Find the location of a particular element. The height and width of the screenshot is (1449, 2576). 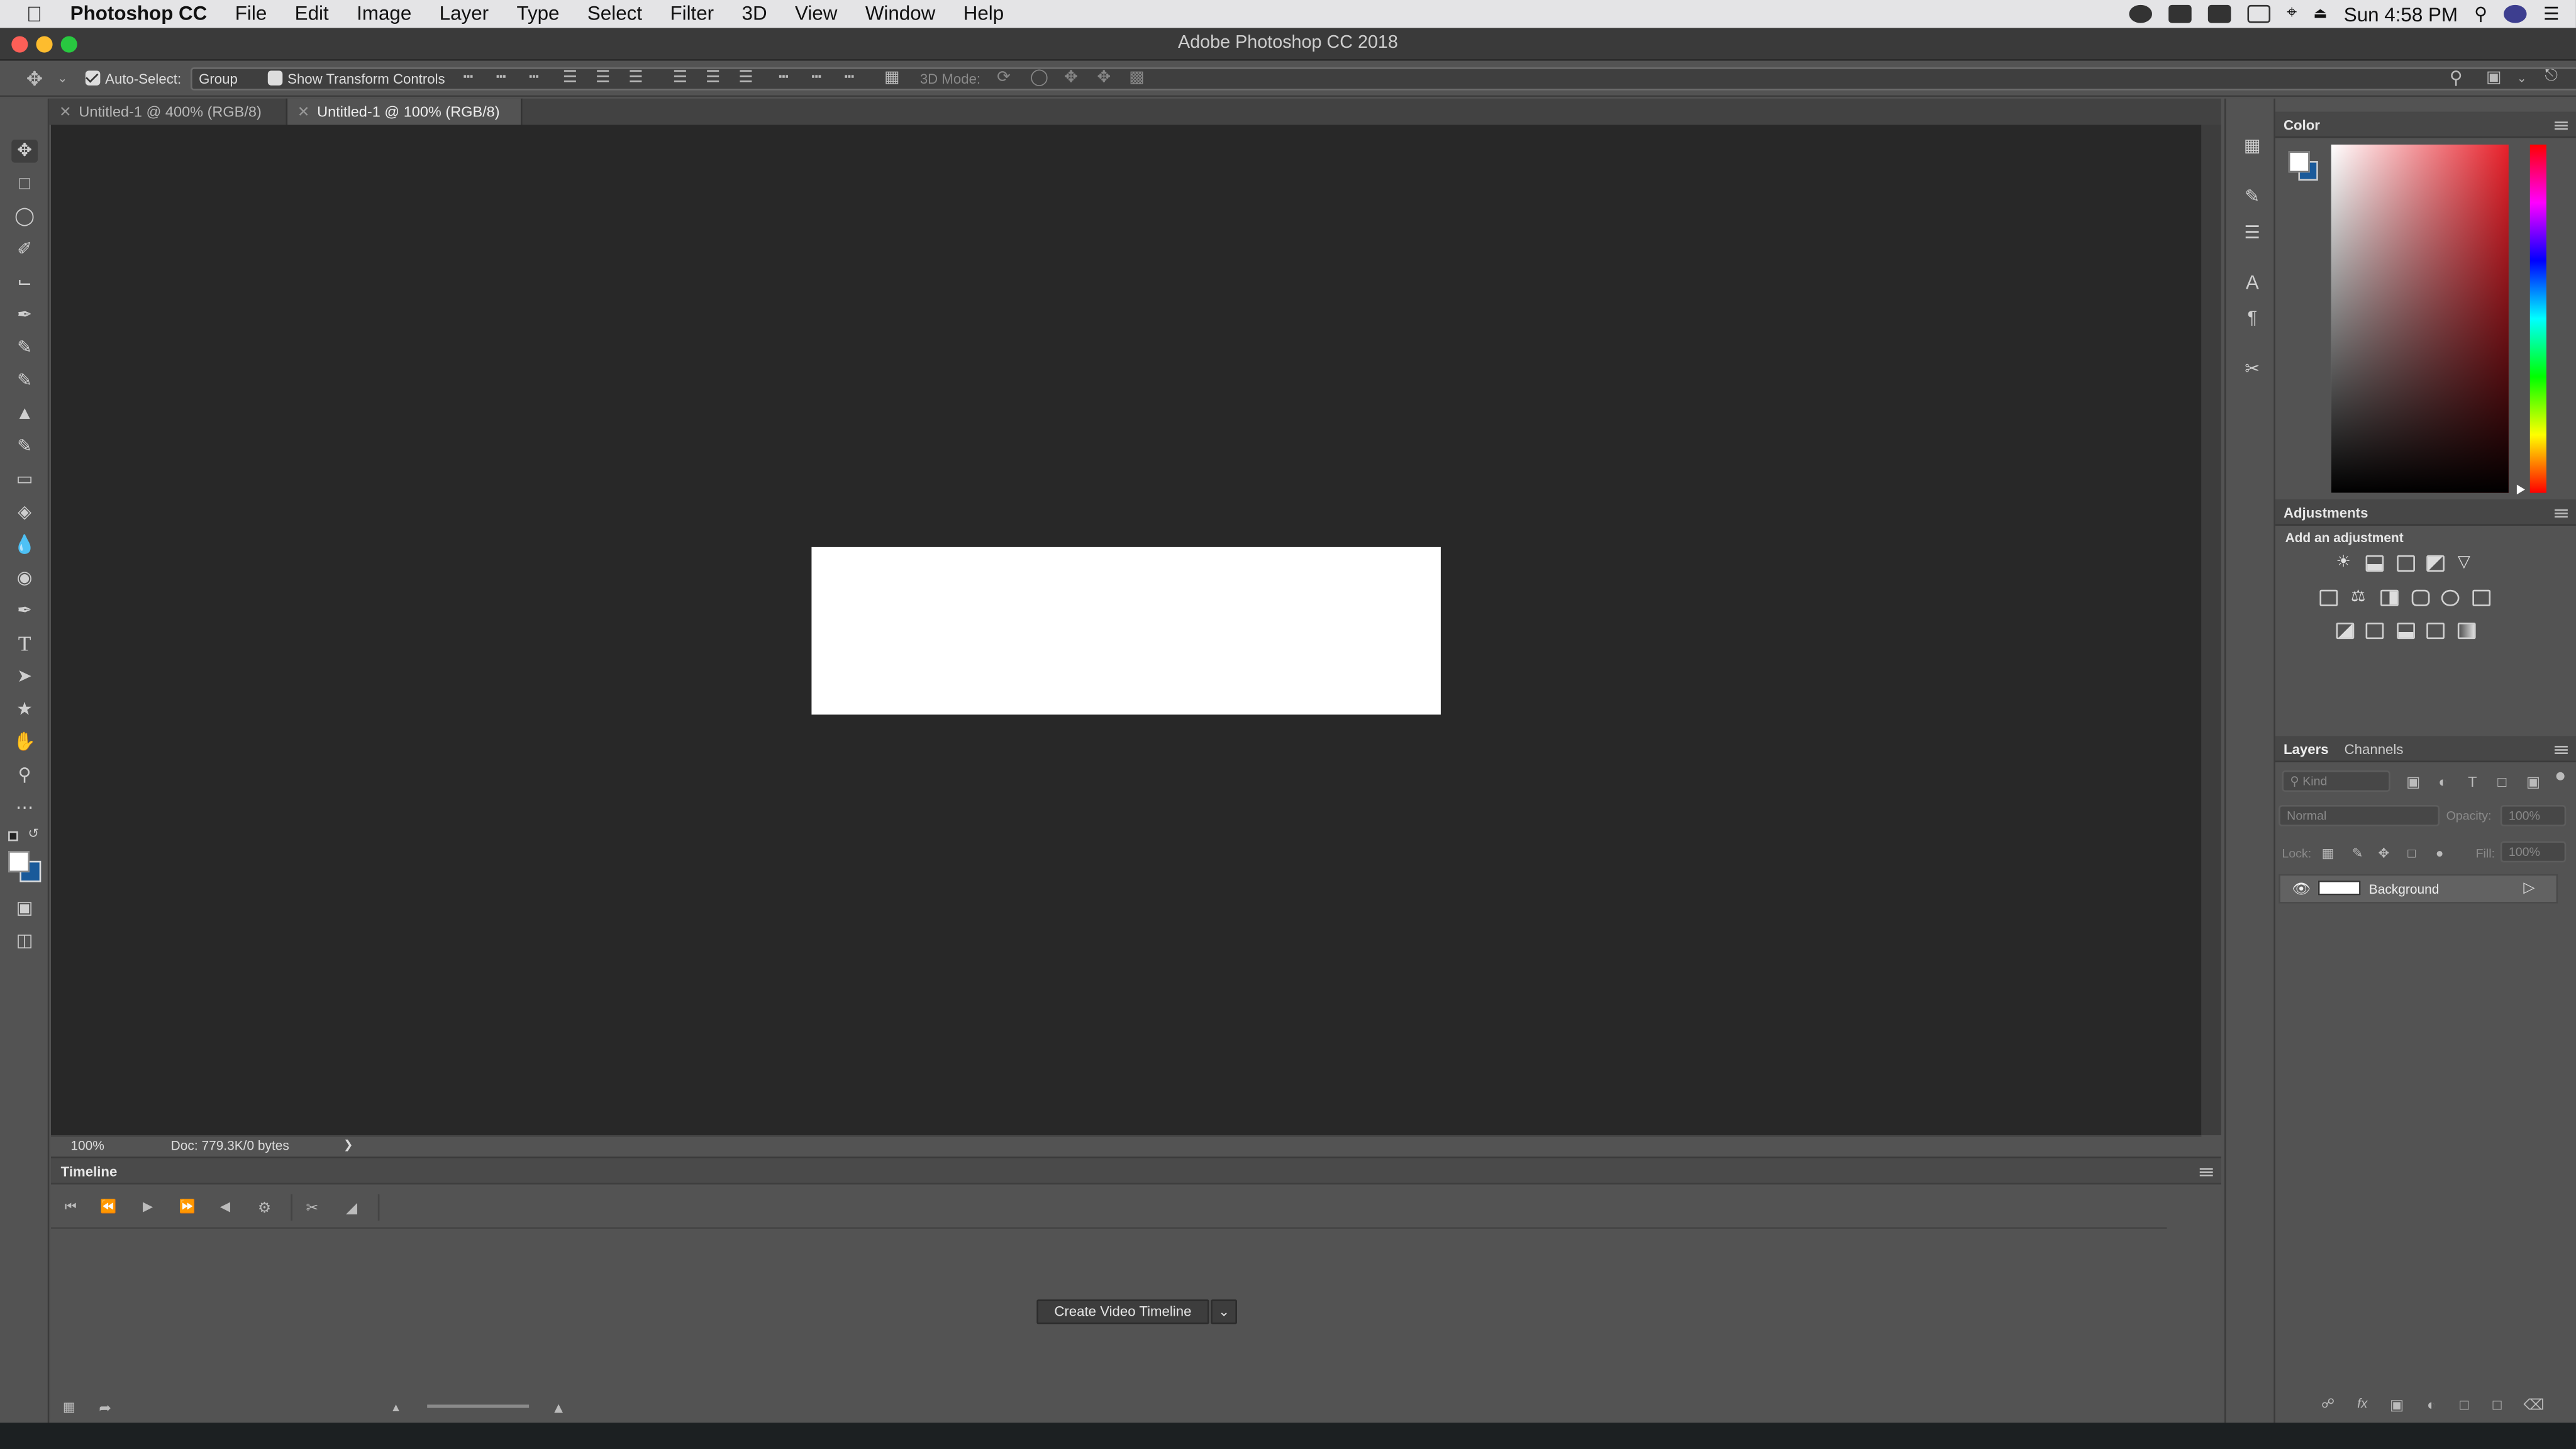

vibrance-icon: ▽ is located at coordinates (2467, 563).